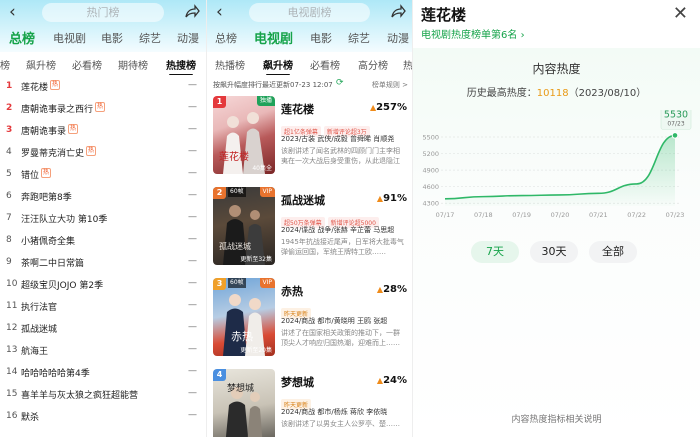  What do you see at coordinates (12, 328) in the screenshot?
I see `rank-number: 12` at bounding box center [12, 328].